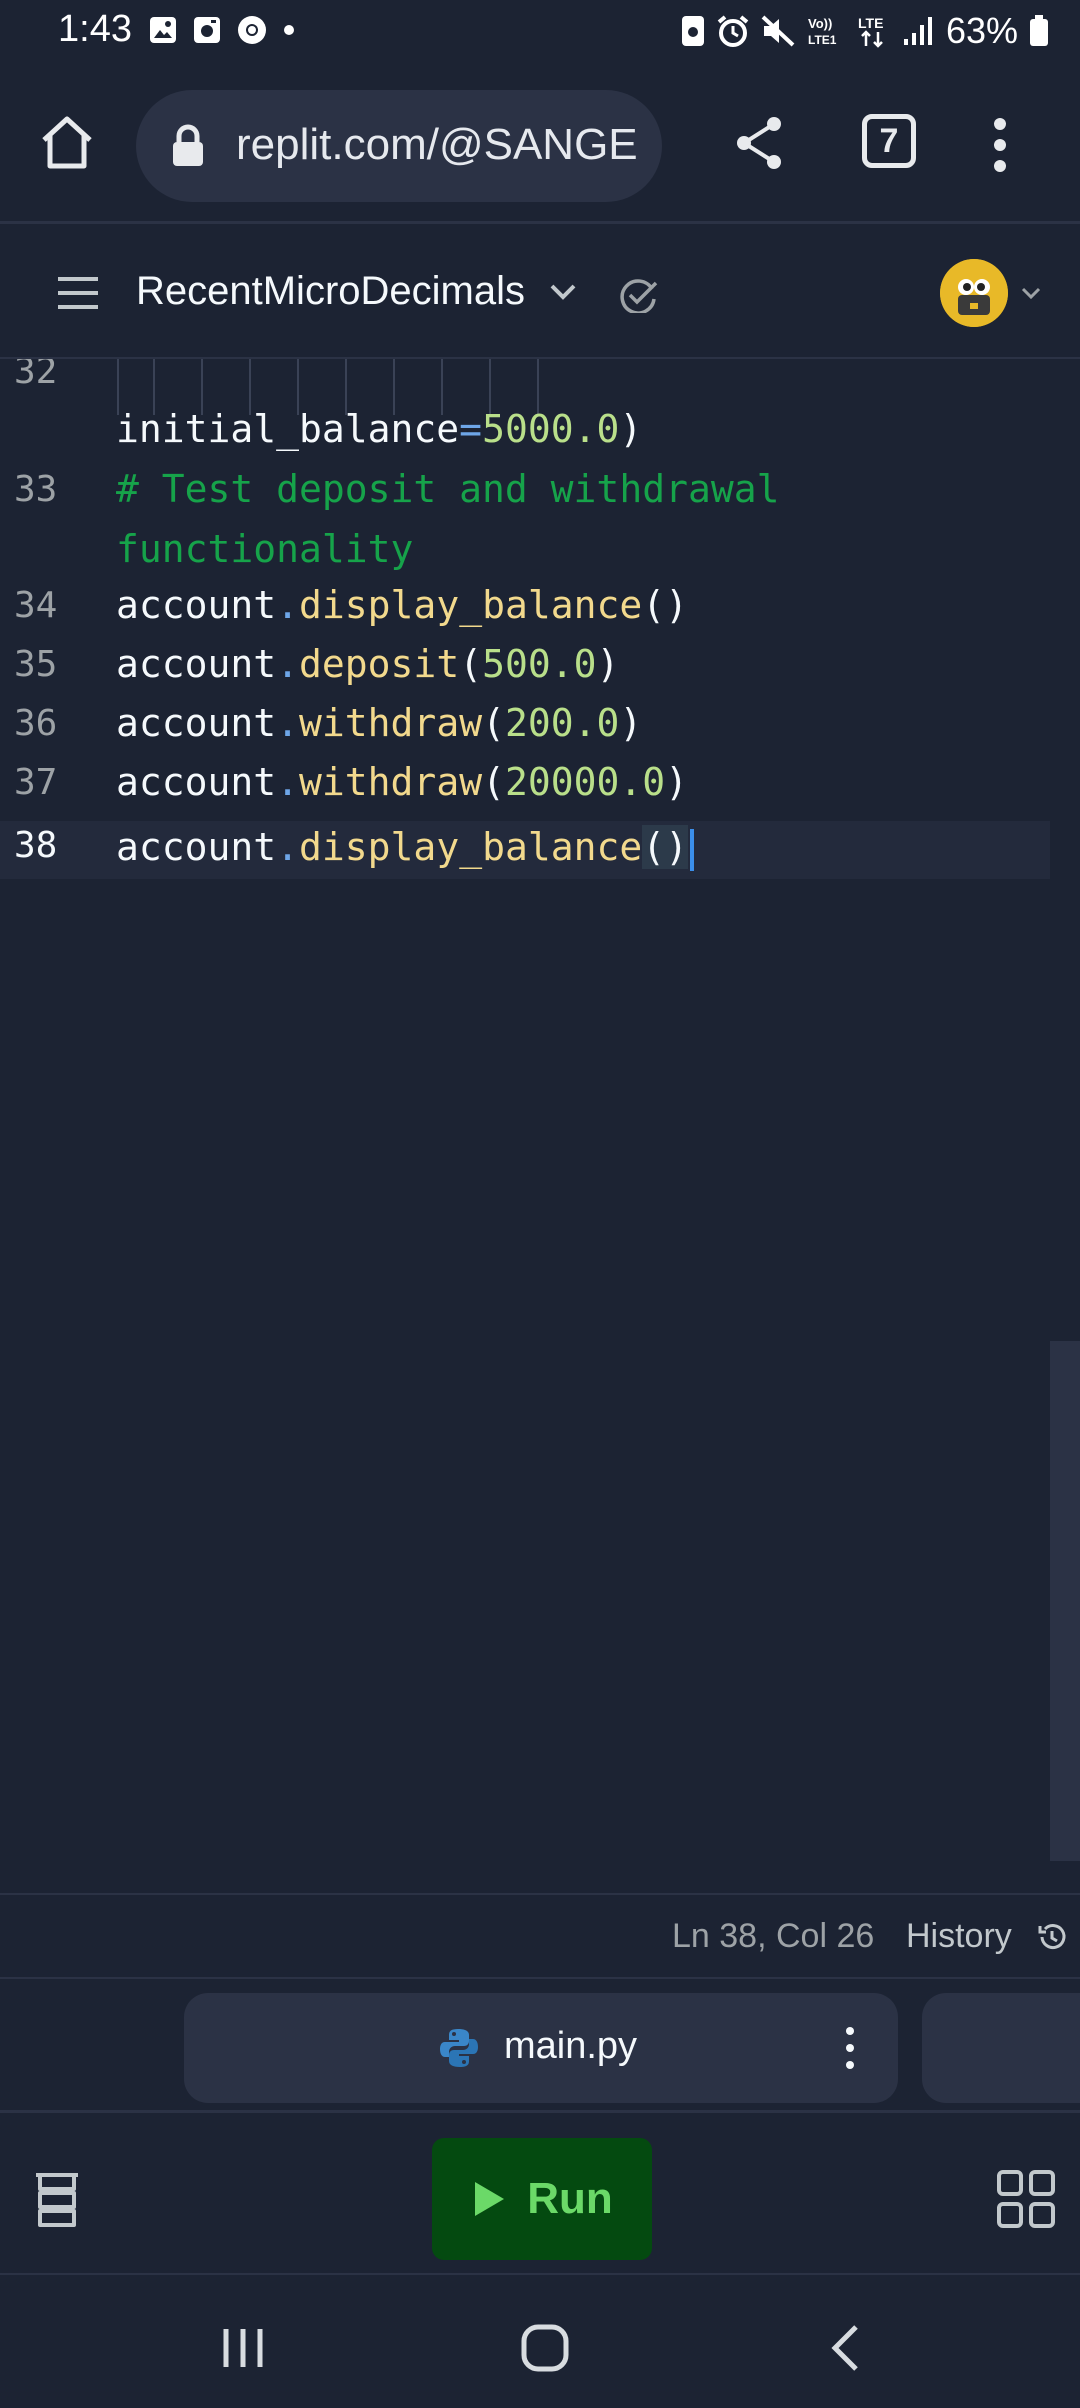 This screenshot has height=2408, width=1080. What do you see at coordinates (490, 2199) in the screenshot?
I see `play-icon` at bounding box center [490, 2199].